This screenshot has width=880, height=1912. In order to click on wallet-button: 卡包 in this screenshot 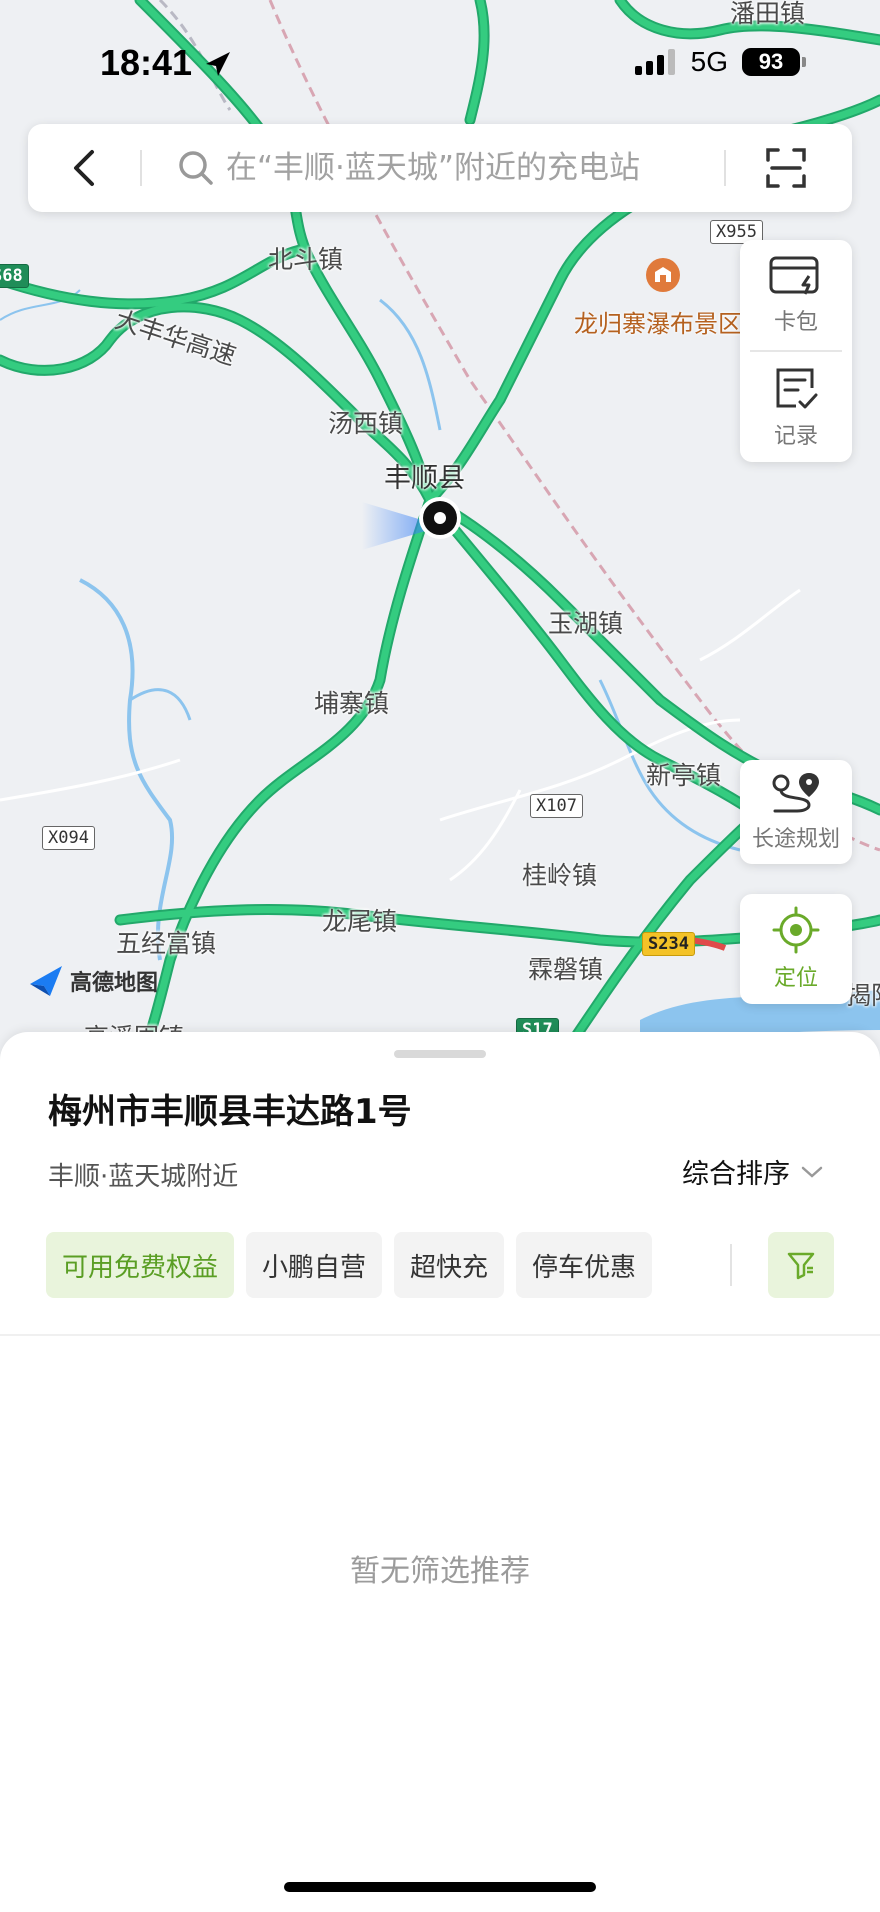, I will do `click(796, 295)`.